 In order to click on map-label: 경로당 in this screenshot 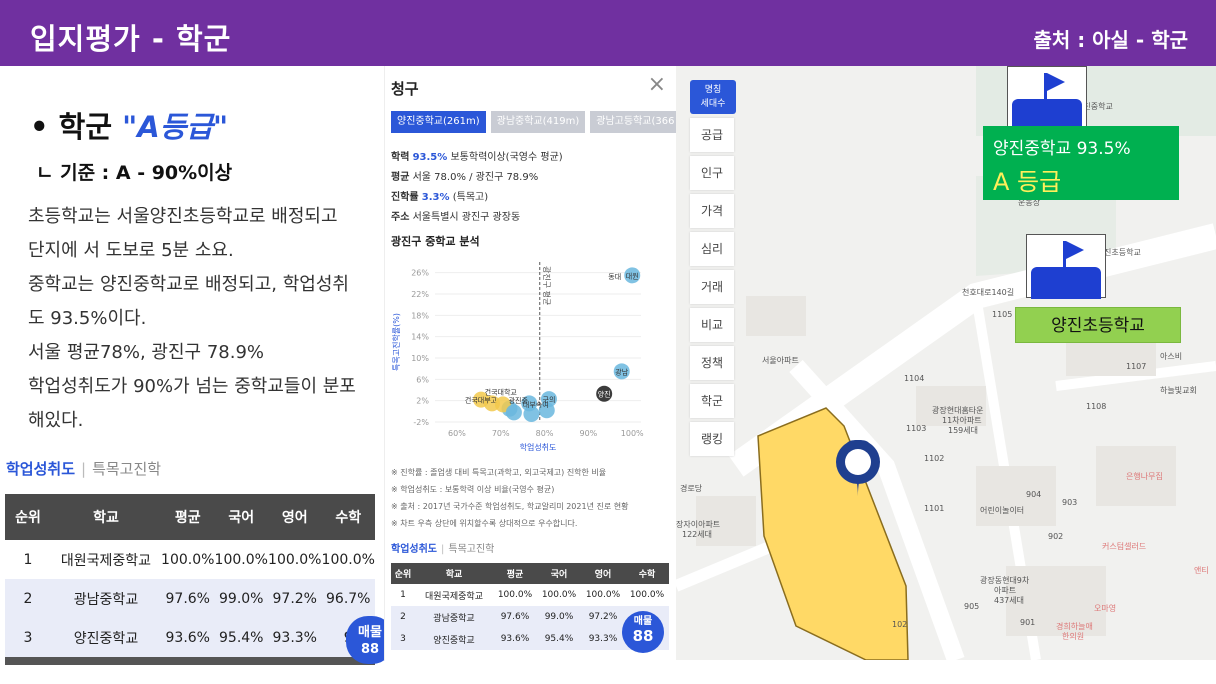, I will do `click(691, 488)`.